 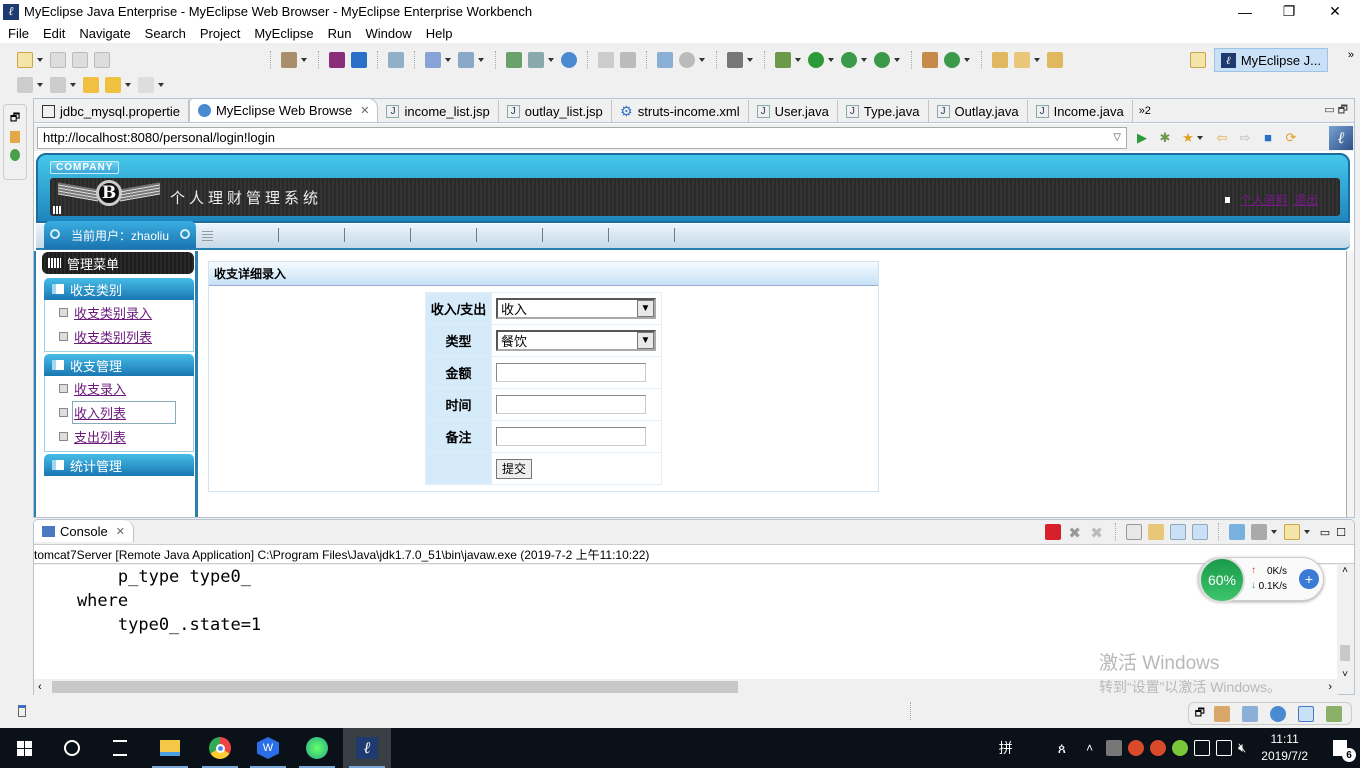 What do you see at coordinates (1222, 138) in the screenshot?
I see `browser-back-icon: ⇦` at bounding box center [1222, 138].